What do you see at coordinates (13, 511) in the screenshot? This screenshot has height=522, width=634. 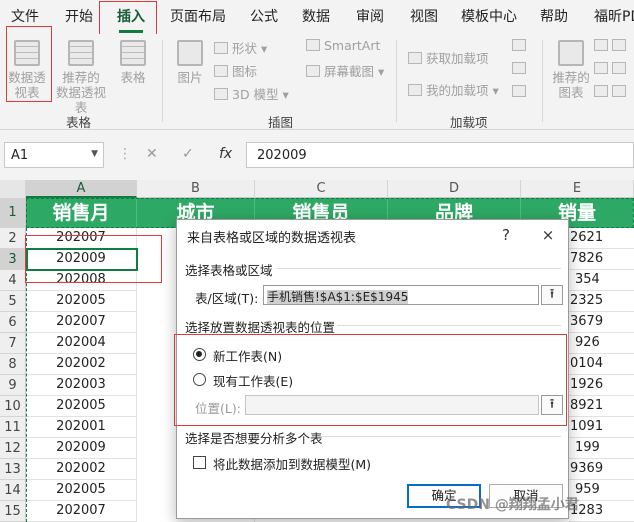 I see `row-header: 15` at bounding box center [13, 511].